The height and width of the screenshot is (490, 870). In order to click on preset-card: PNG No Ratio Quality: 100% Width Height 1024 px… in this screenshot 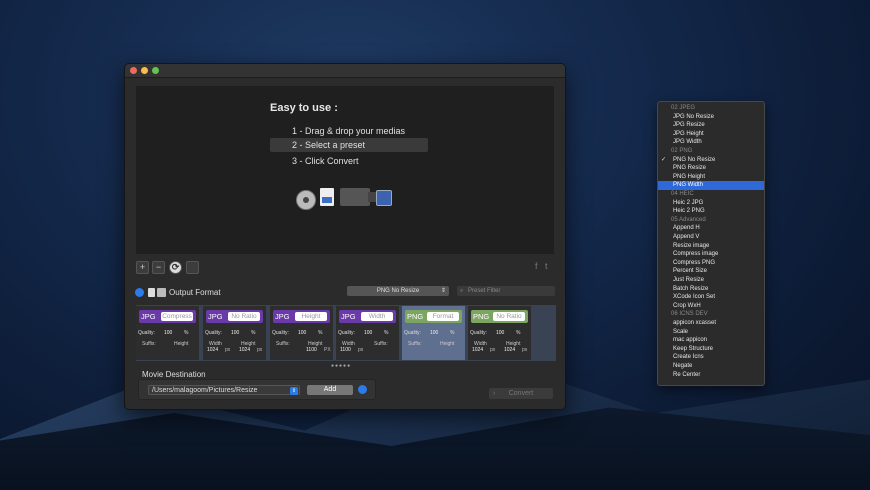, I will do `click(499, 333)`.